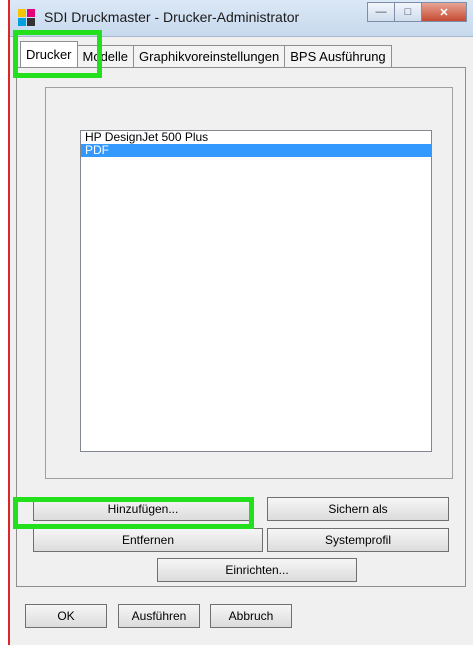 The image size is (473, 645). Describe the element at coordinates (256, 137) in the screenshot. I see `printer-list-item: HP DesignJet 500 Plus` at that location.